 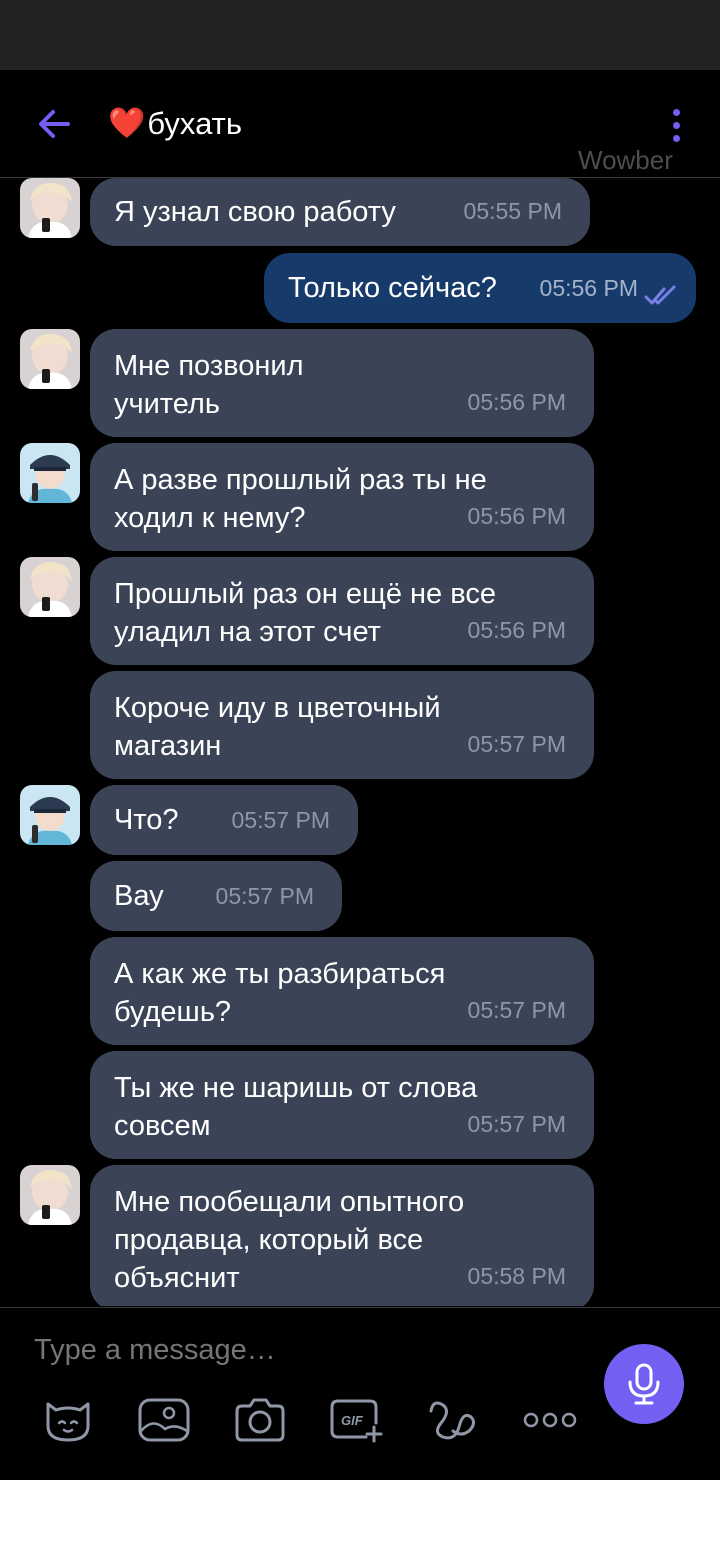 I want to click on doodle-button, so click(x=452, y=1420).